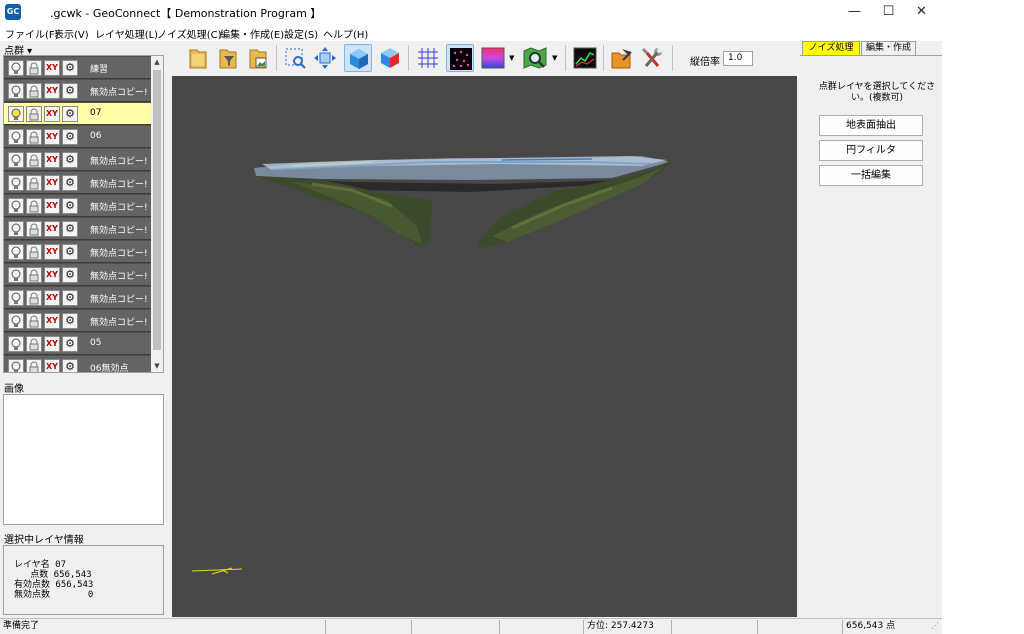 The image size is (1024, 634). What do you see at coordinates (252, 33) in the screenshot?
I see `menu-edit: 編集・作成(E)` at bounding box center [252, 33].